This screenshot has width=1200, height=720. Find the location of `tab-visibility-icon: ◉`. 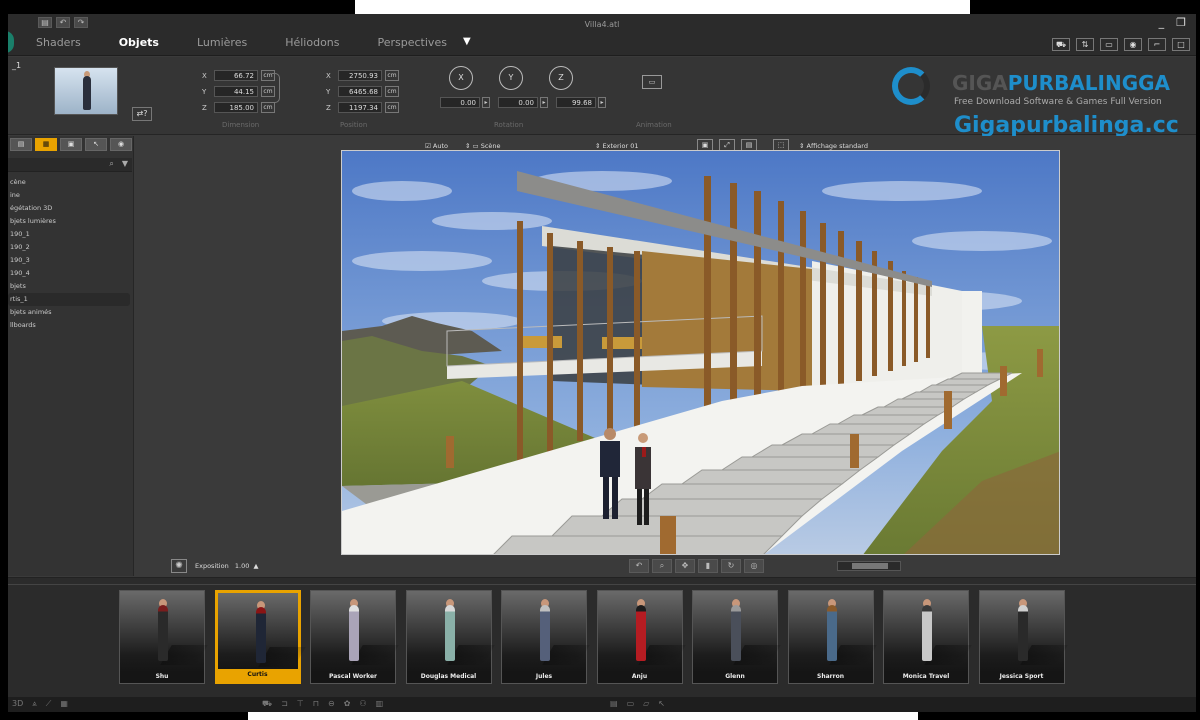

tab-visibility-icon: ◉ is located at coordinates (121, 144).